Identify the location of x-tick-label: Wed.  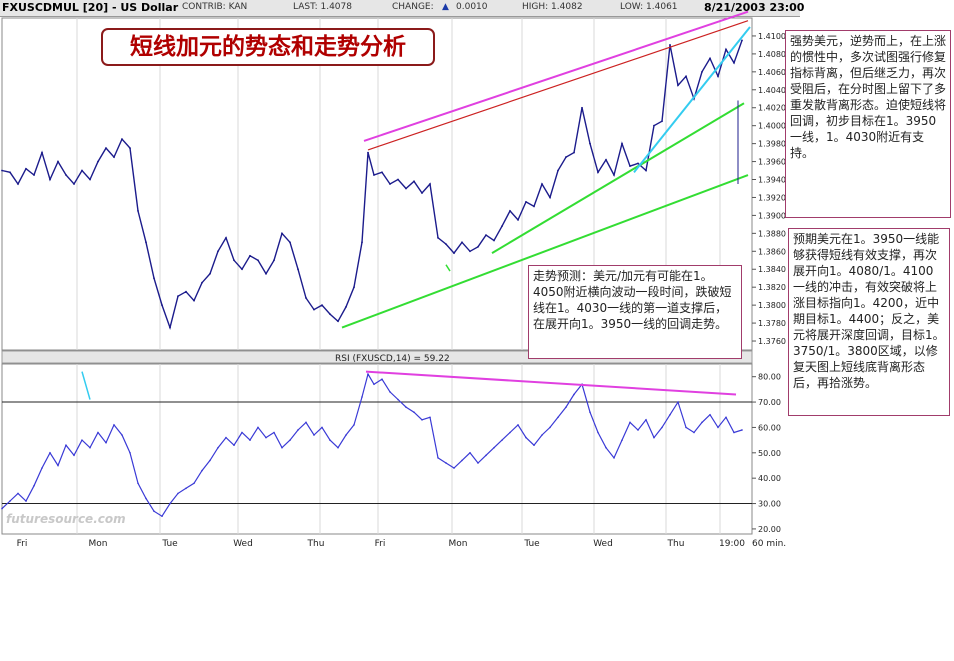
(243, 544).